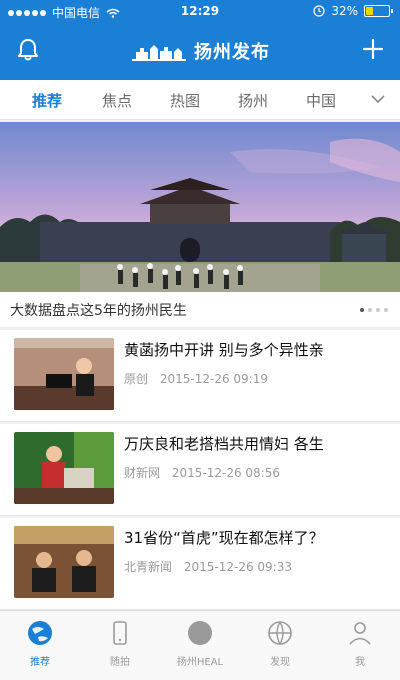 This screenshot has width=400, height=680. I want to click on news-item: 万庆良和老搭档共用情妇 各生 财新网 2015-12-26 08:56, so click(200, 470).